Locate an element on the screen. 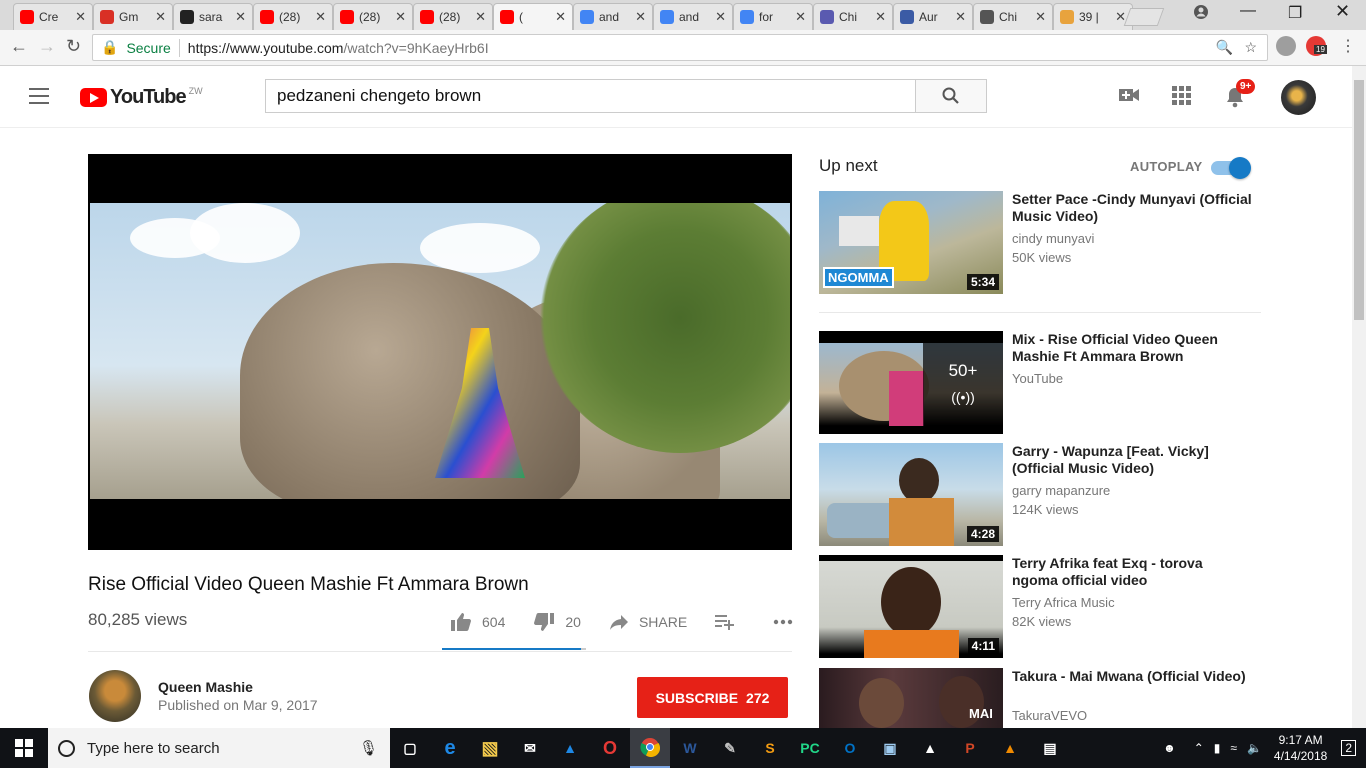  share-button: SHARE is located at coordinates (648, 622).